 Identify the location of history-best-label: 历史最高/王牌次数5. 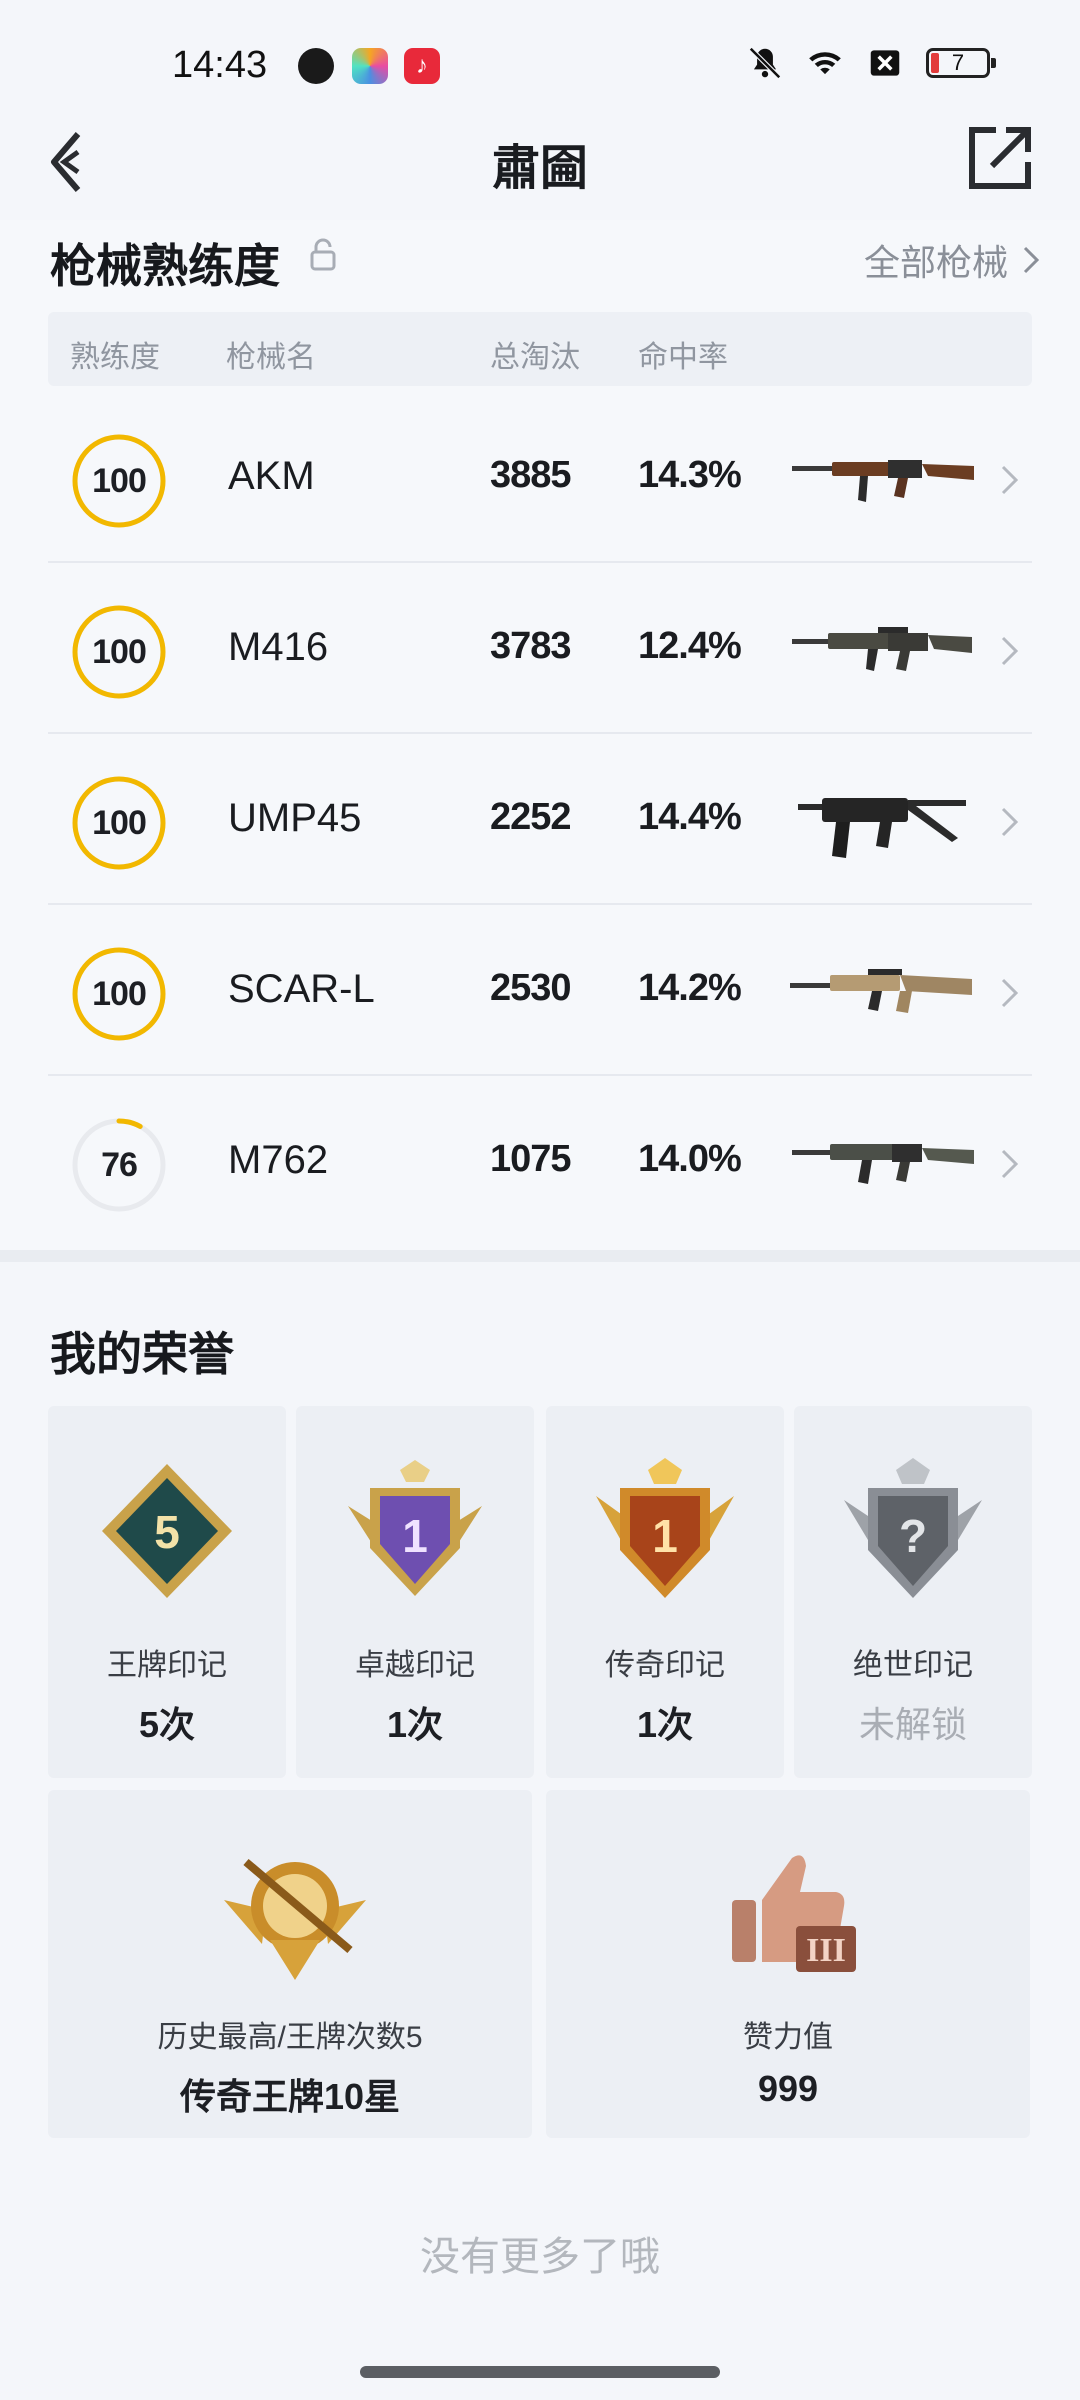
(290, 2037).